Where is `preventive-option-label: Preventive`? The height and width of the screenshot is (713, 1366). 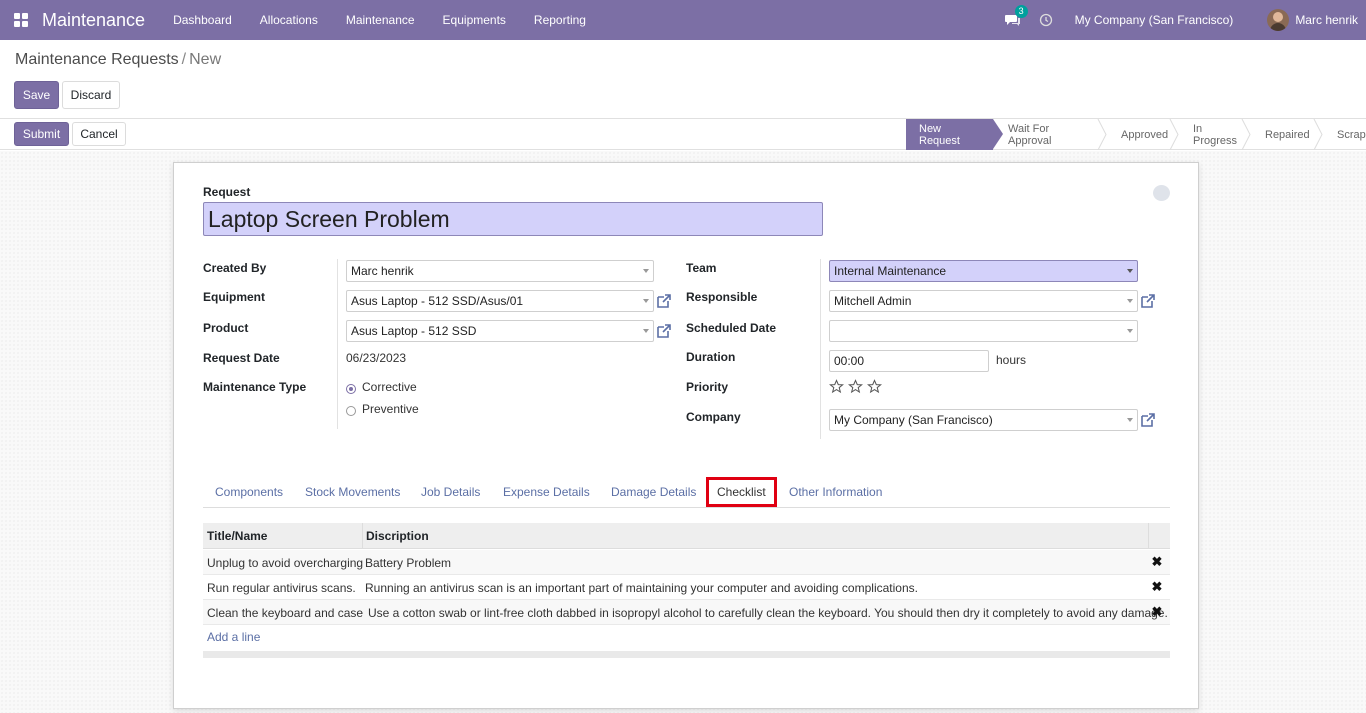 preventive-option-label: Preventive is located at coordinates (390, 409).